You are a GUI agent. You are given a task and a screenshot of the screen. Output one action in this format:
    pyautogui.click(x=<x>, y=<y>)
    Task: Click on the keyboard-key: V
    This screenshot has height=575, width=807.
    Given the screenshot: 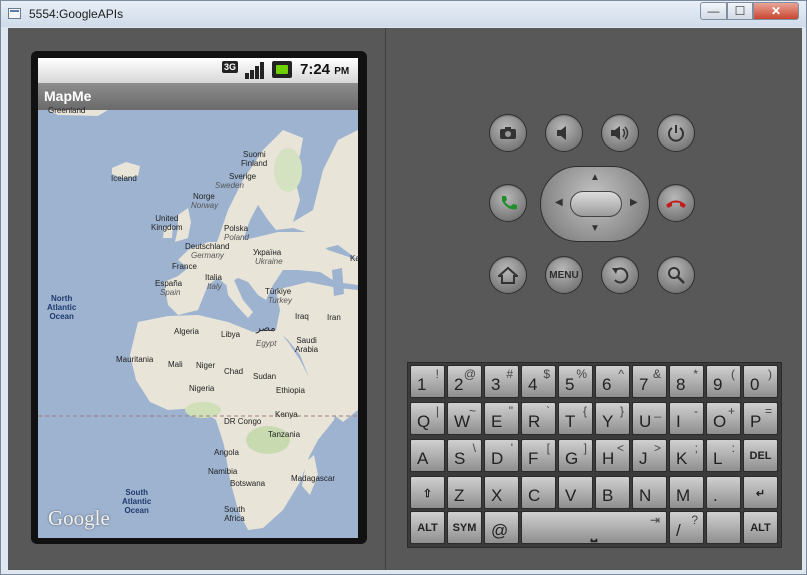 What is the action you would take?
    pyautogui.click(x=575, y=492)
    